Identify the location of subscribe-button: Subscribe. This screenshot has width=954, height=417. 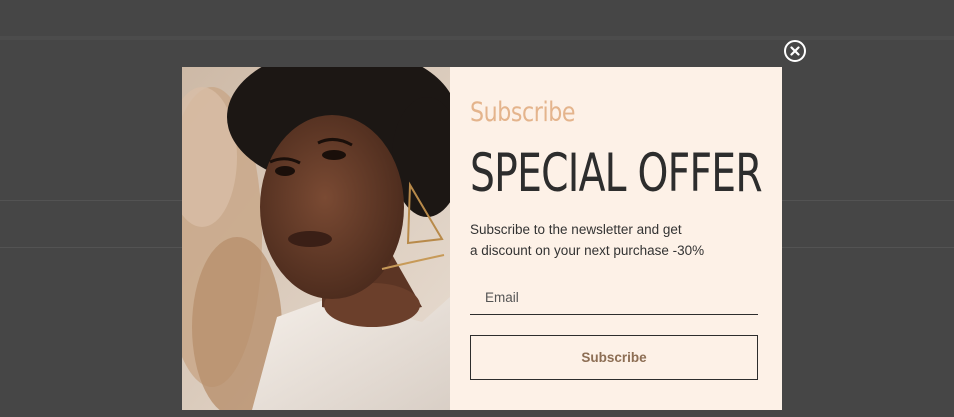
(614, 357).